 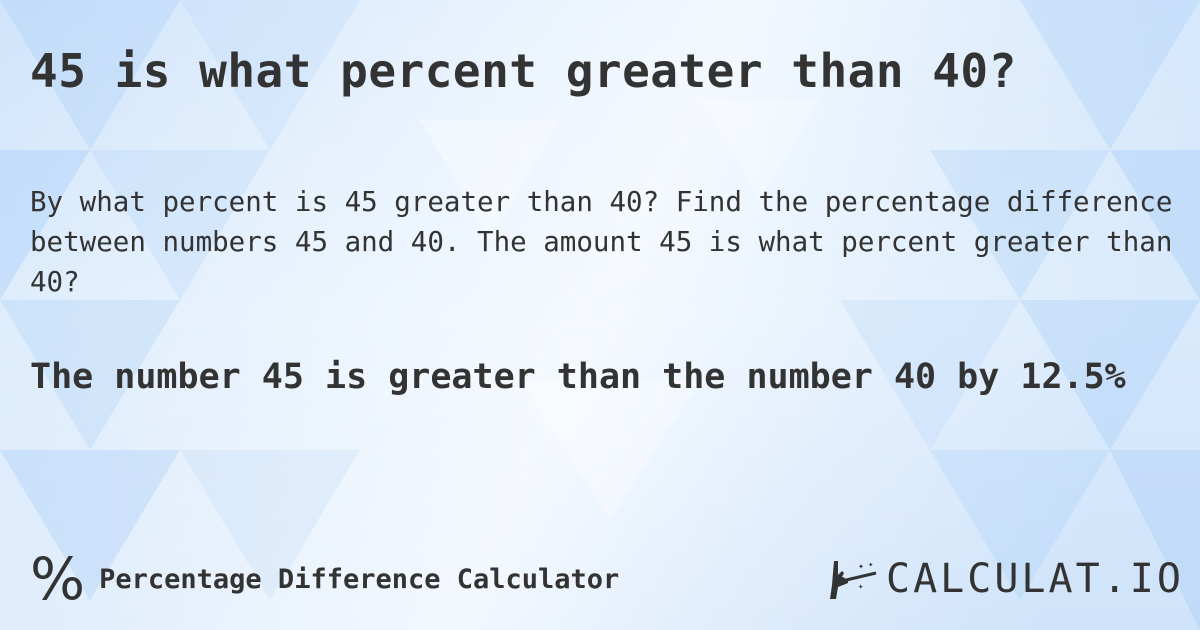 What do you see at coordinates (58, 579) in the screenshot?
I see `percent-icon: %` at bounding box center [58, 579].